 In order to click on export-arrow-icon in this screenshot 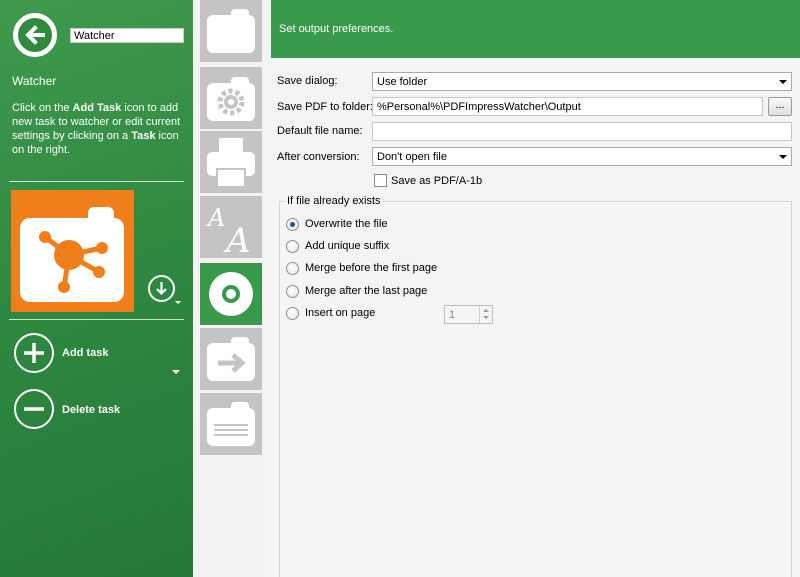, I will do `click(231, 359)`.